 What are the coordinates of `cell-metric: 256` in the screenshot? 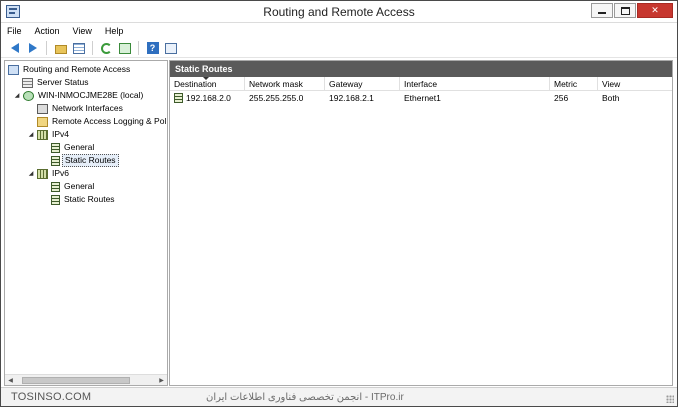 It's located at (561, 97).